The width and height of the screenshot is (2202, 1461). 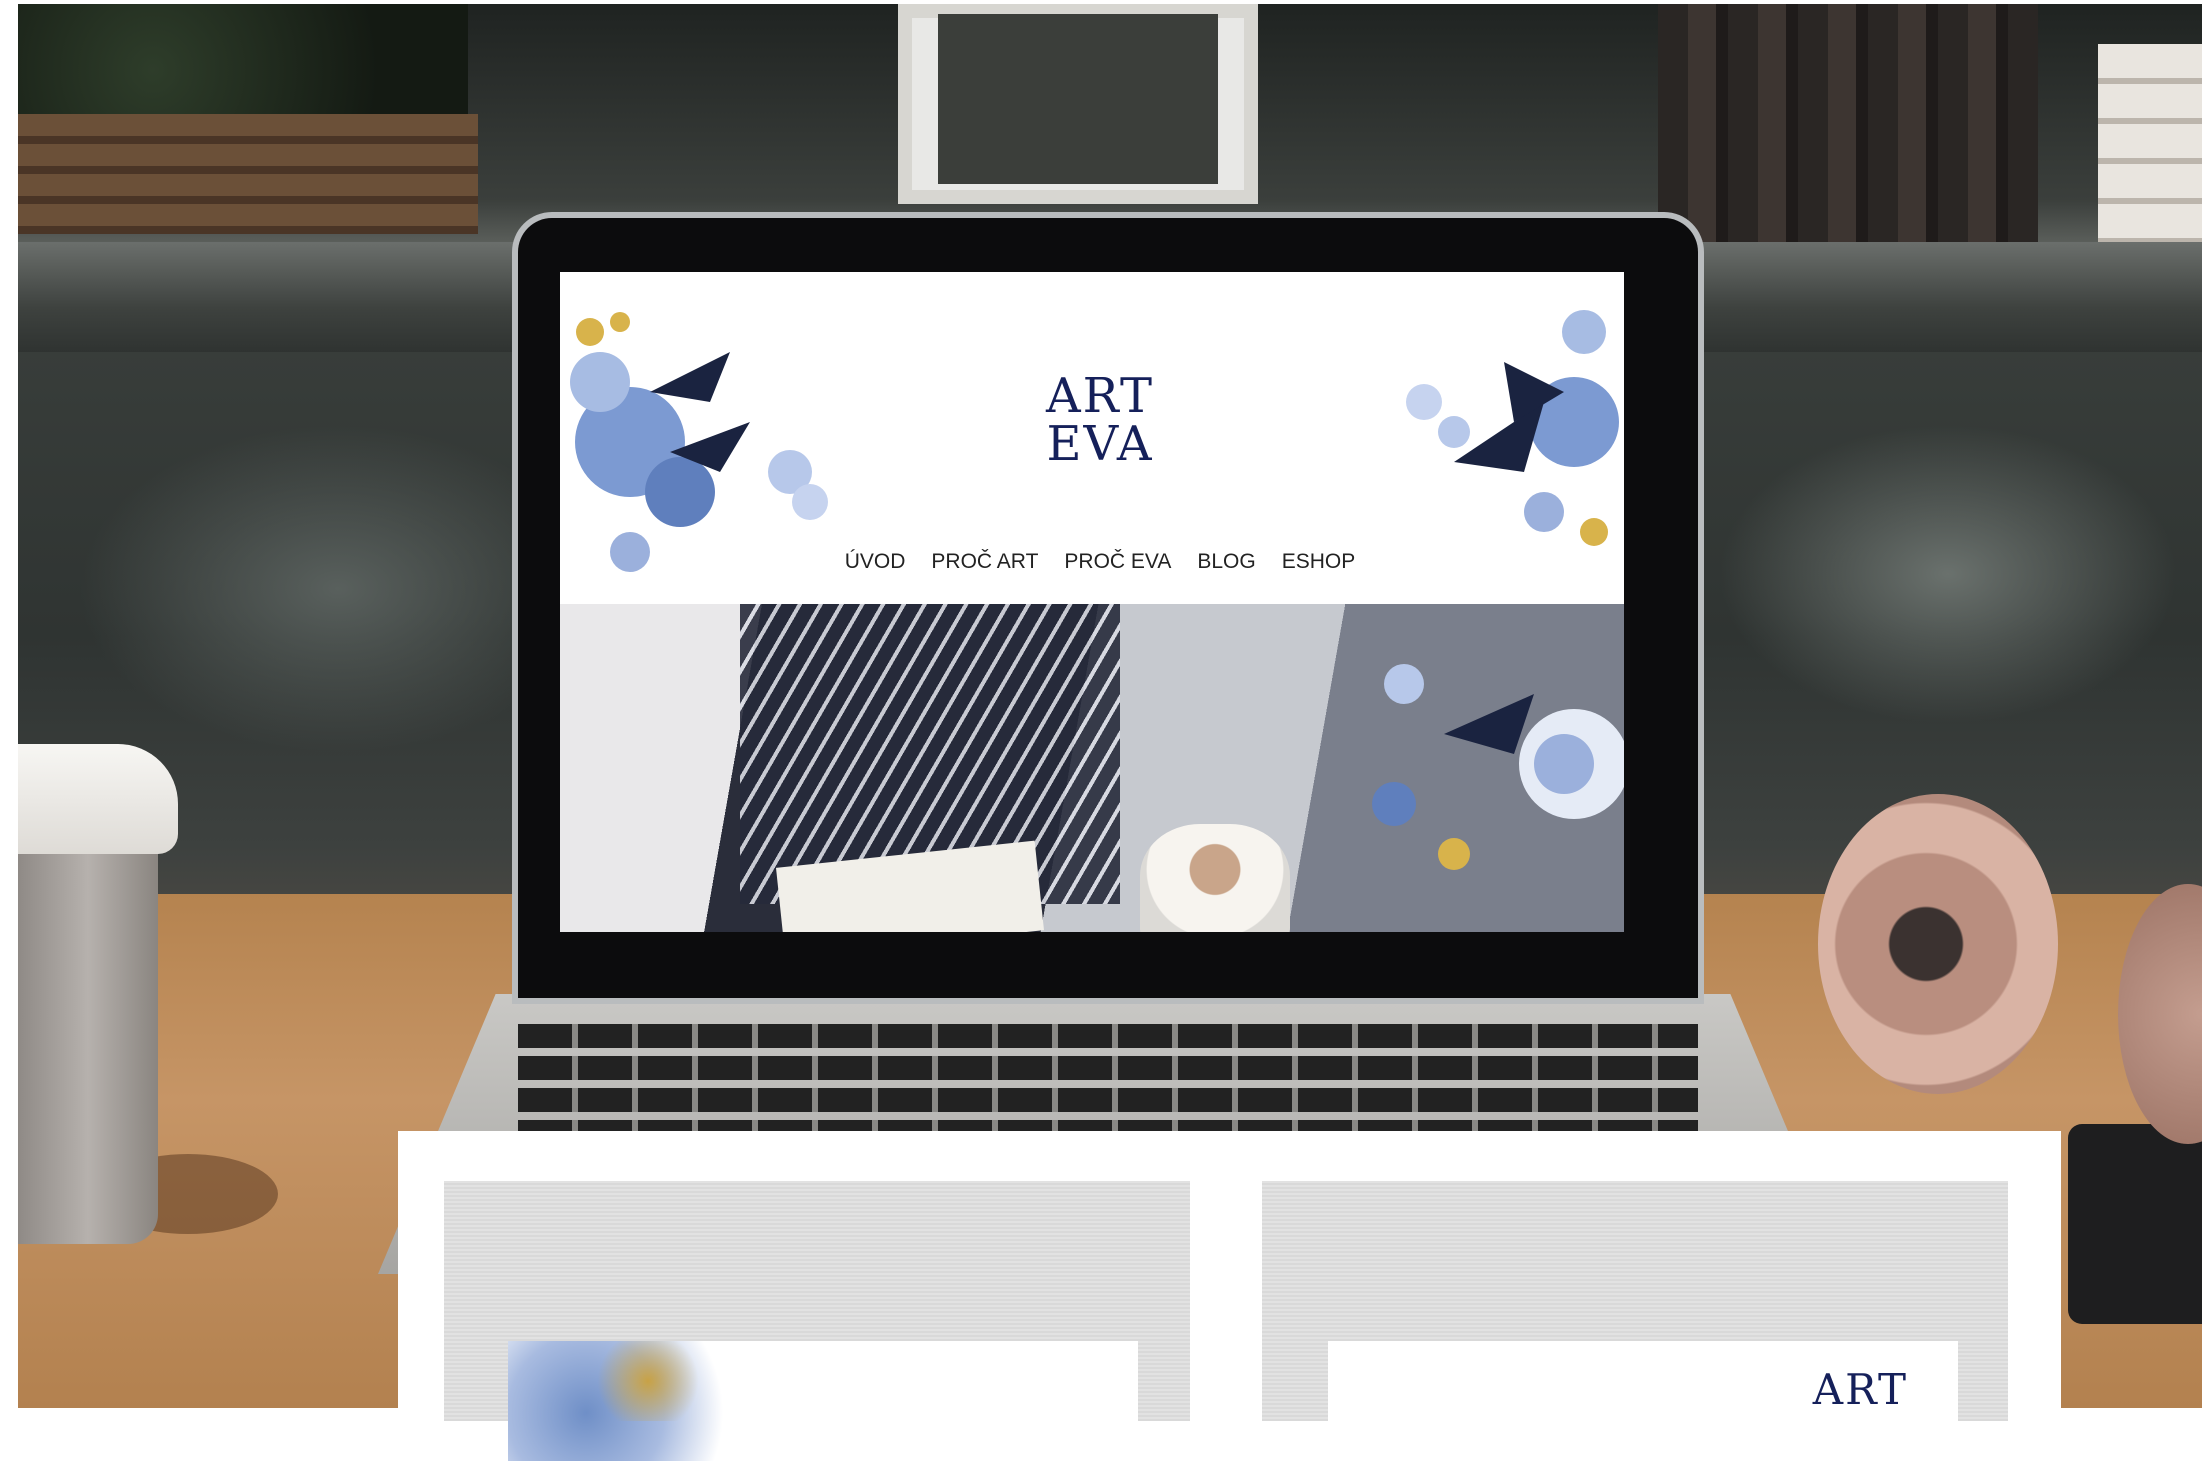 What do you see at coordinates (1108, 1084) in the screenshot?
I see `laptop-keyboard` at bounding box center [1108, 1084].